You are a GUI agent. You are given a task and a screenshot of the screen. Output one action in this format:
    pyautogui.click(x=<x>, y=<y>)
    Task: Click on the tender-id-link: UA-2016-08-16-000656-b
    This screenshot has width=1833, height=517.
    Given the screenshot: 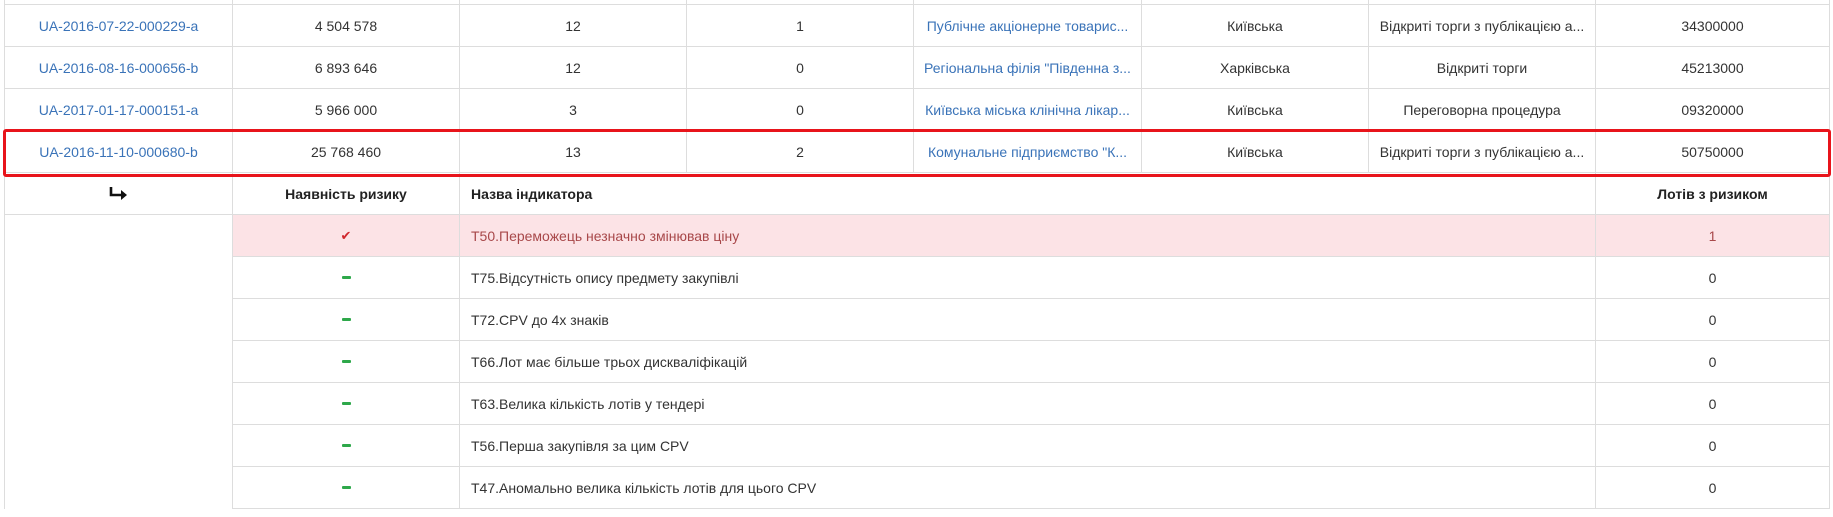 What is the action you would take?
    pyautogui.click(x=119, y=68)
    